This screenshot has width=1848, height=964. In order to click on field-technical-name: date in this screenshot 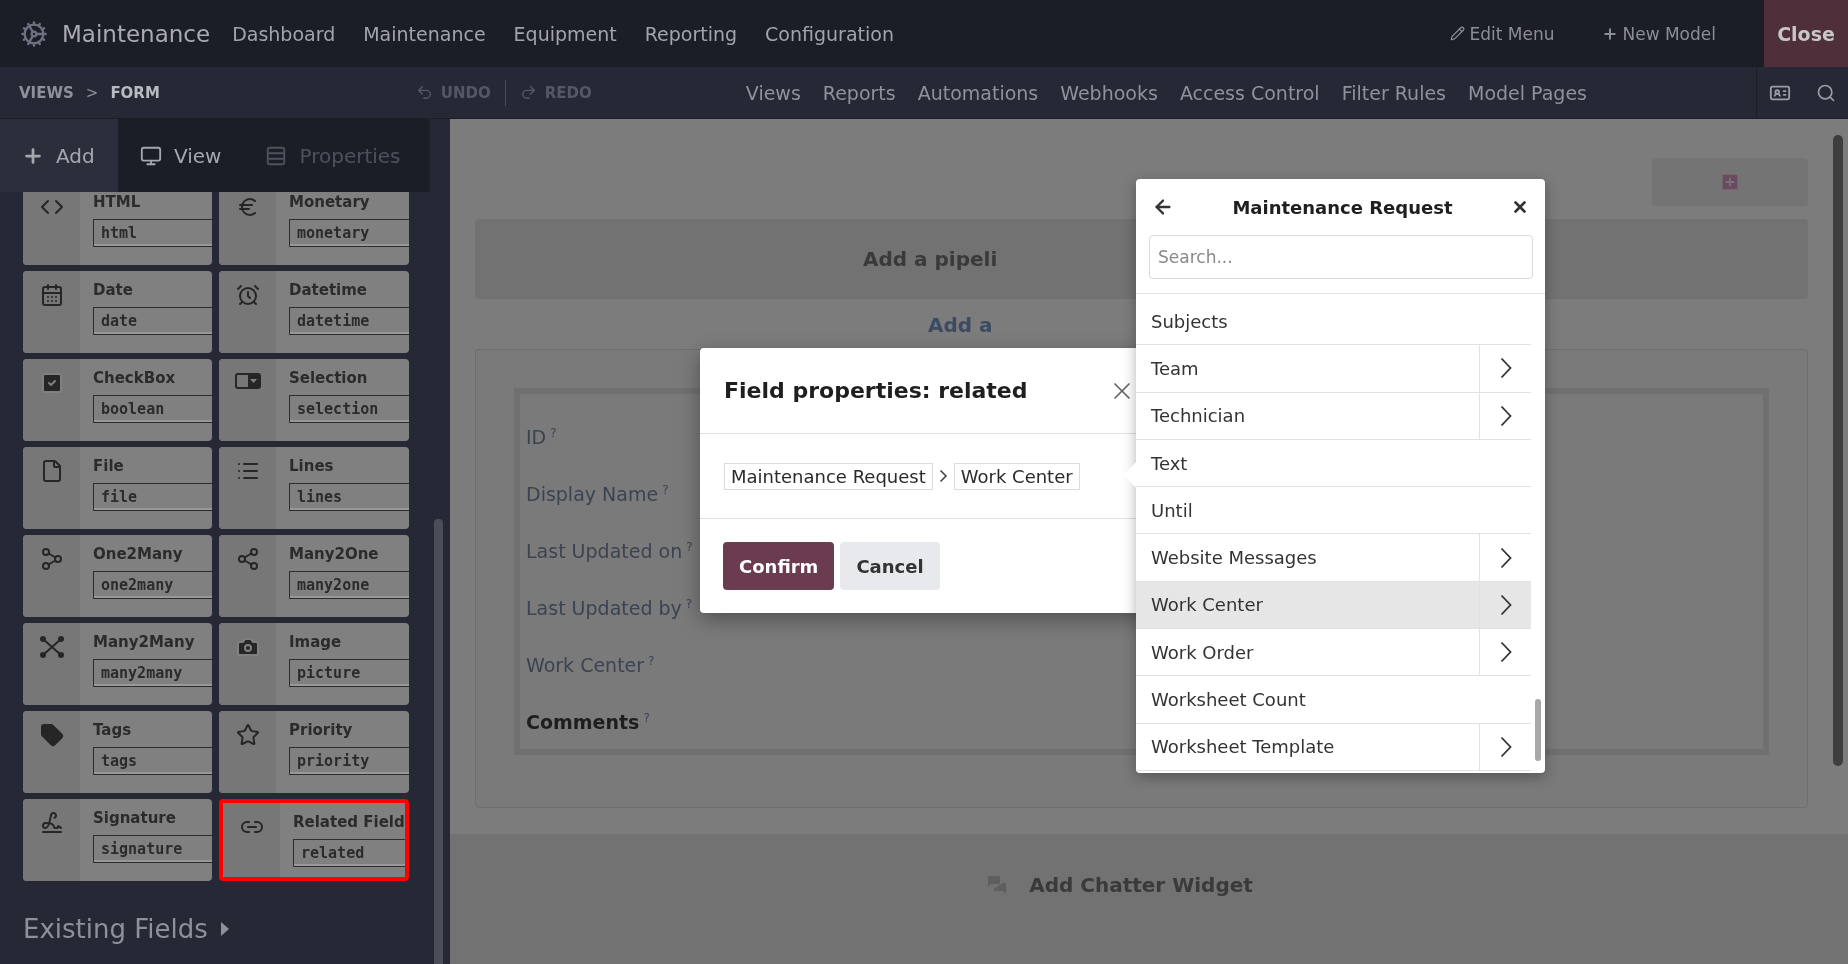, I will do `click(152, 321)`.